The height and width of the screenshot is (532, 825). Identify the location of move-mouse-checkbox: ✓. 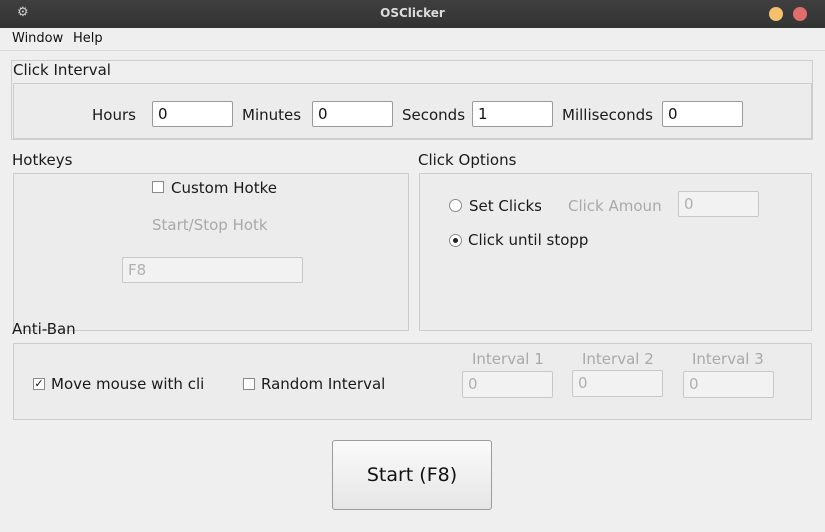
(39, 384).